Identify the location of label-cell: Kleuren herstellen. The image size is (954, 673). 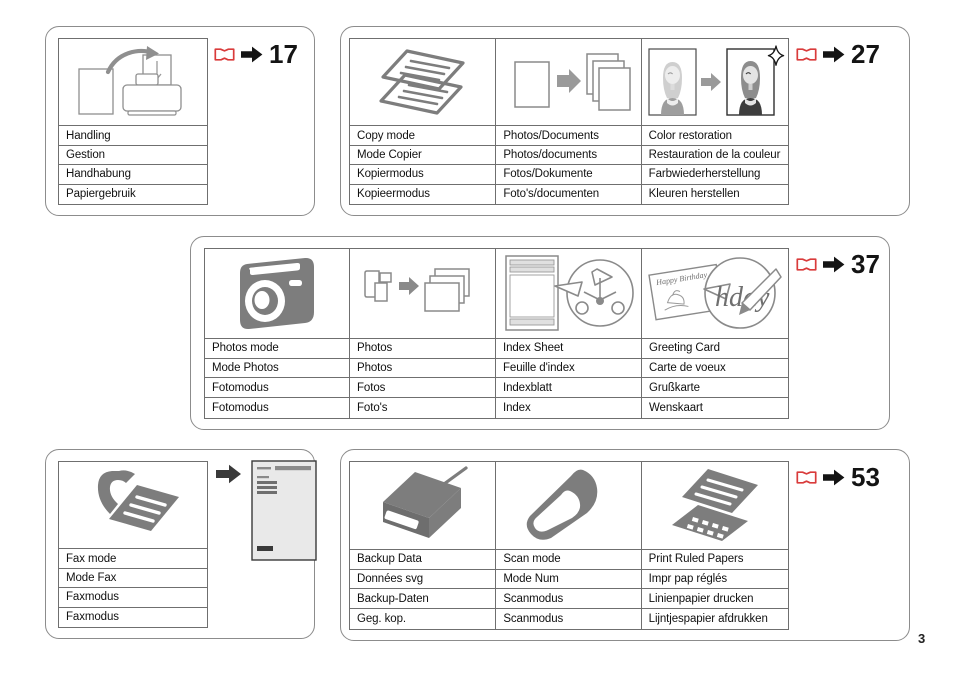
(694, 194).